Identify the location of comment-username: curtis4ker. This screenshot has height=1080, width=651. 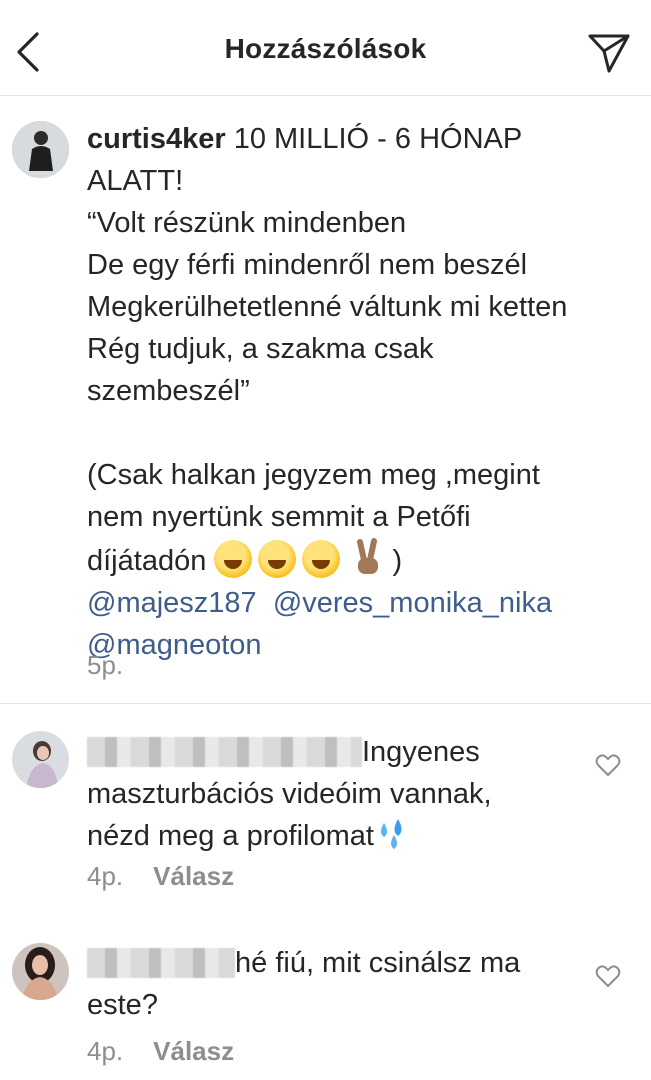
(156, 139).